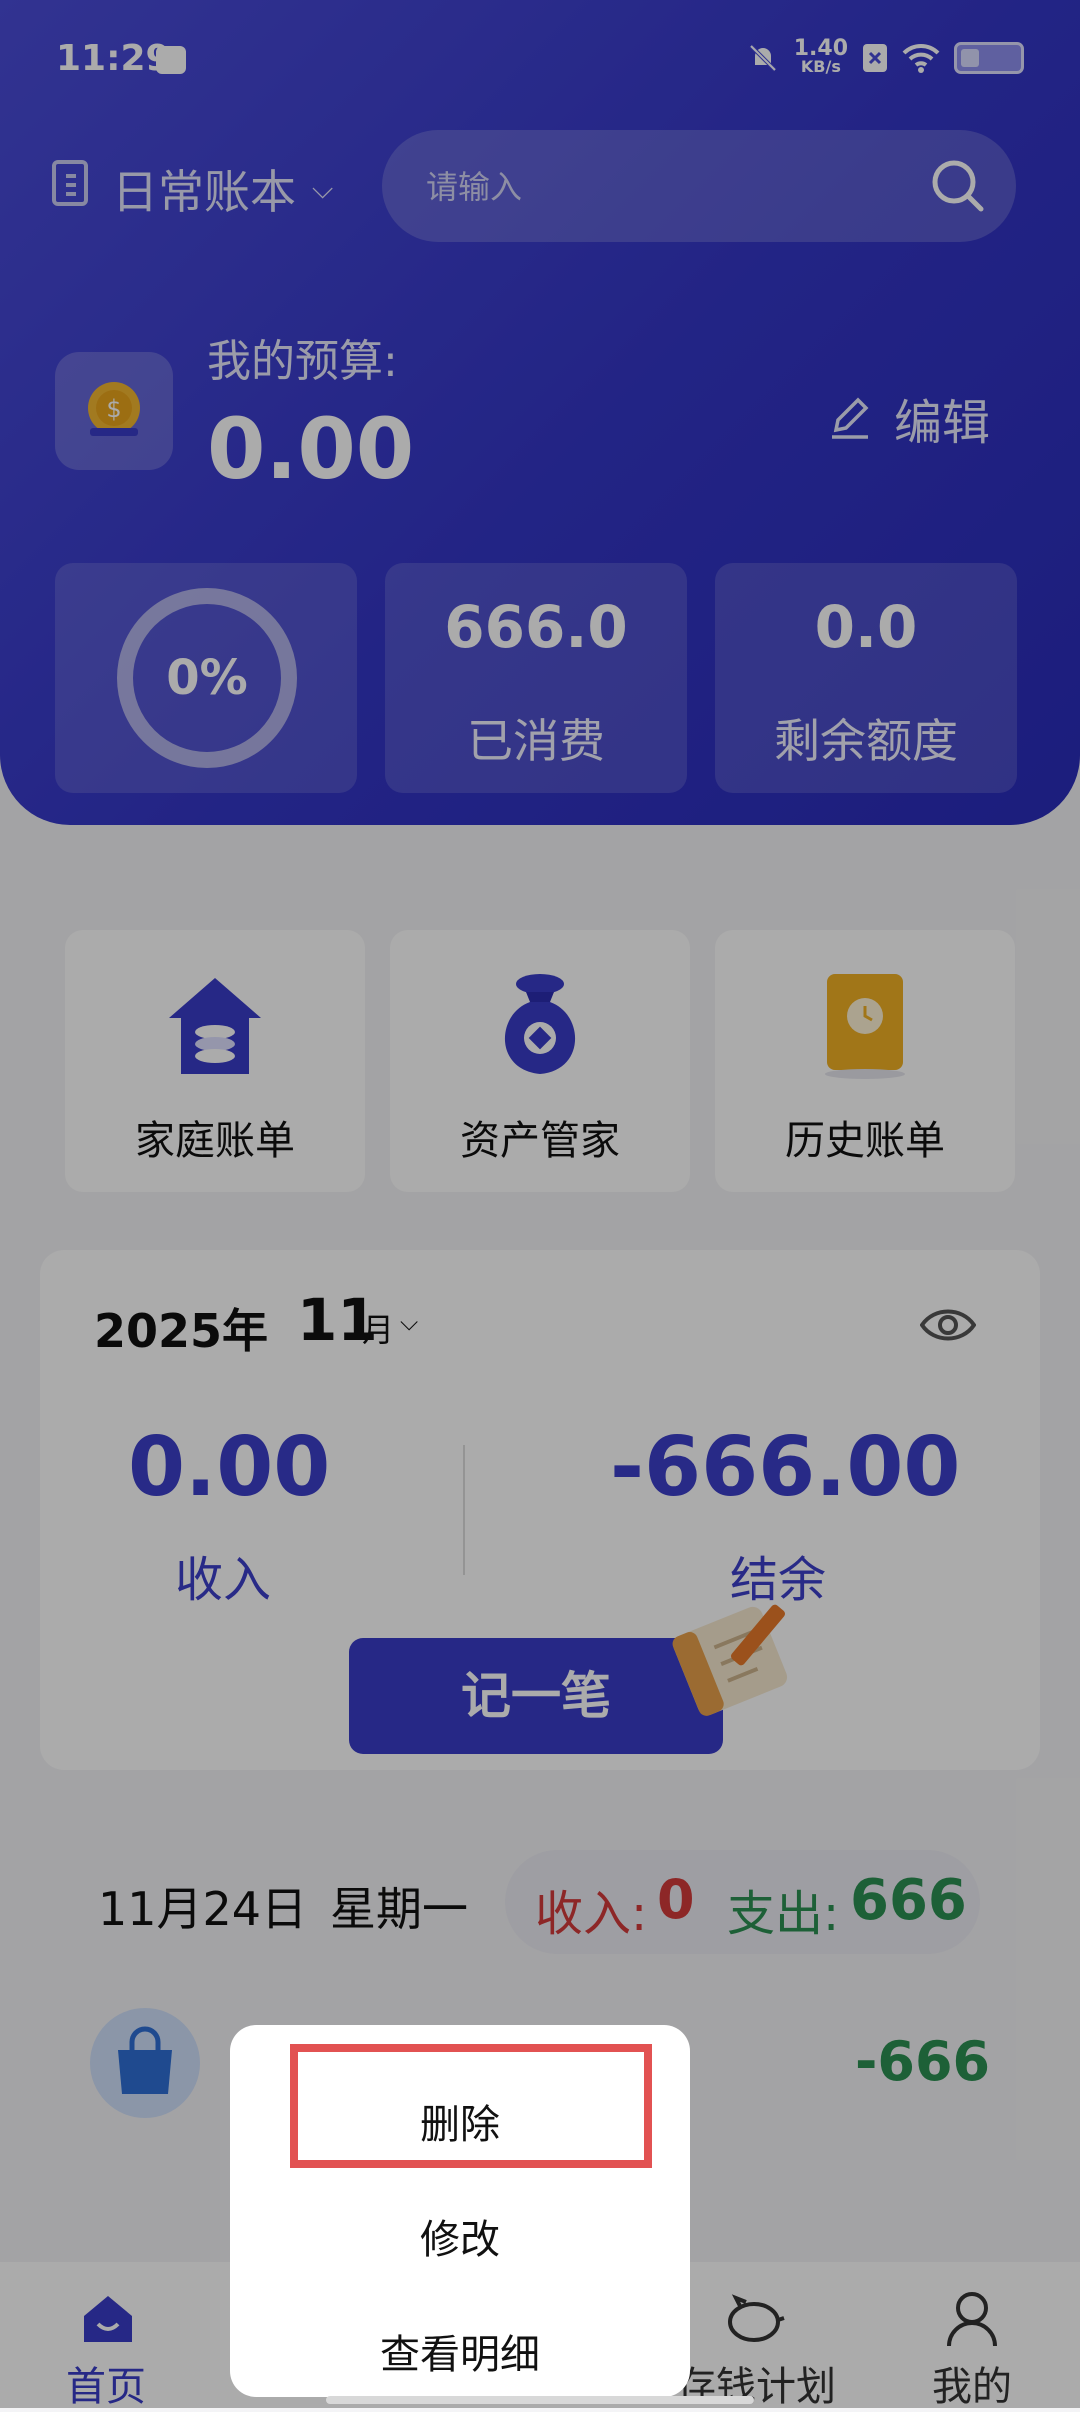 The image size is (1080, 2412). Describe the element at coordinates (460, 2236) in the screenshot. I see `menu-item-edit: 修改` at that location.